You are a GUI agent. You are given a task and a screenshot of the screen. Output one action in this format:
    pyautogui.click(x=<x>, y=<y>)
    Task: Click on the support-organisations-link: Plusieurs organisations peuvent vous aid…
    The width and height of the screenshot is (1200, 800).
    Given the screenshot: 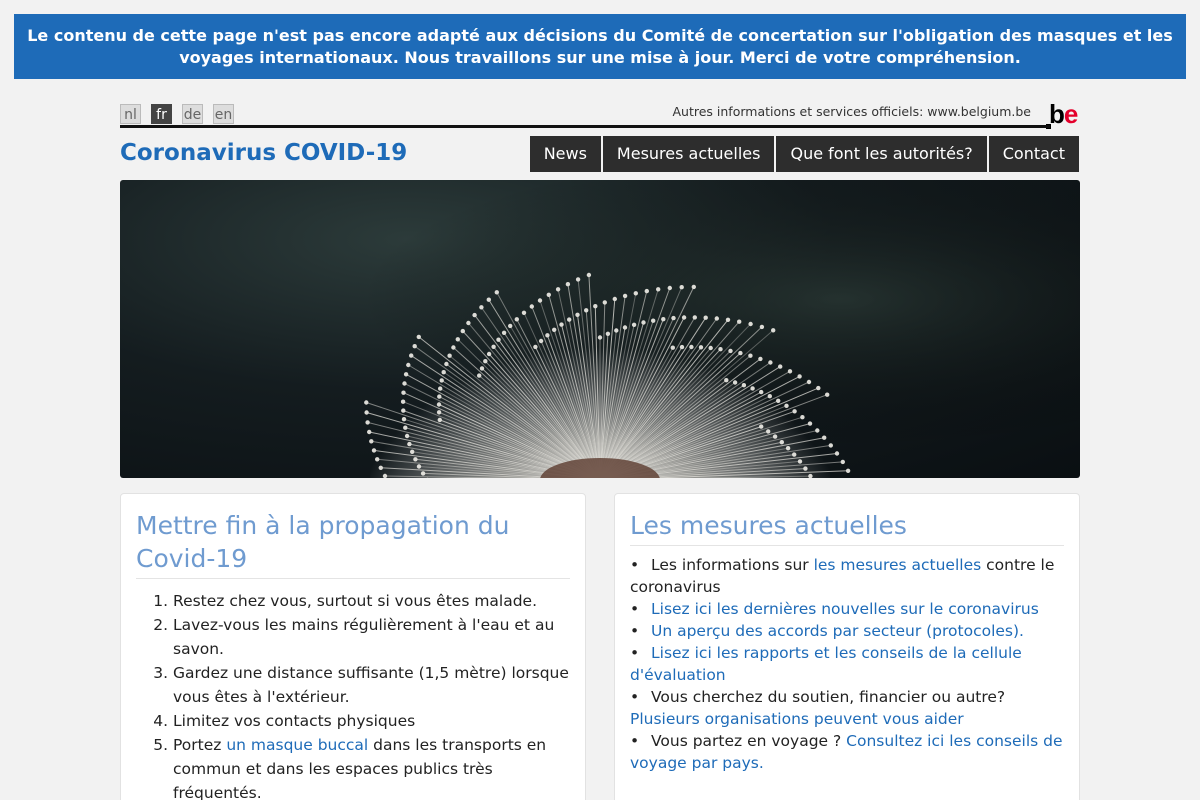 What is the action you would take?
    pyautogui.click(x=797, y=719)
    